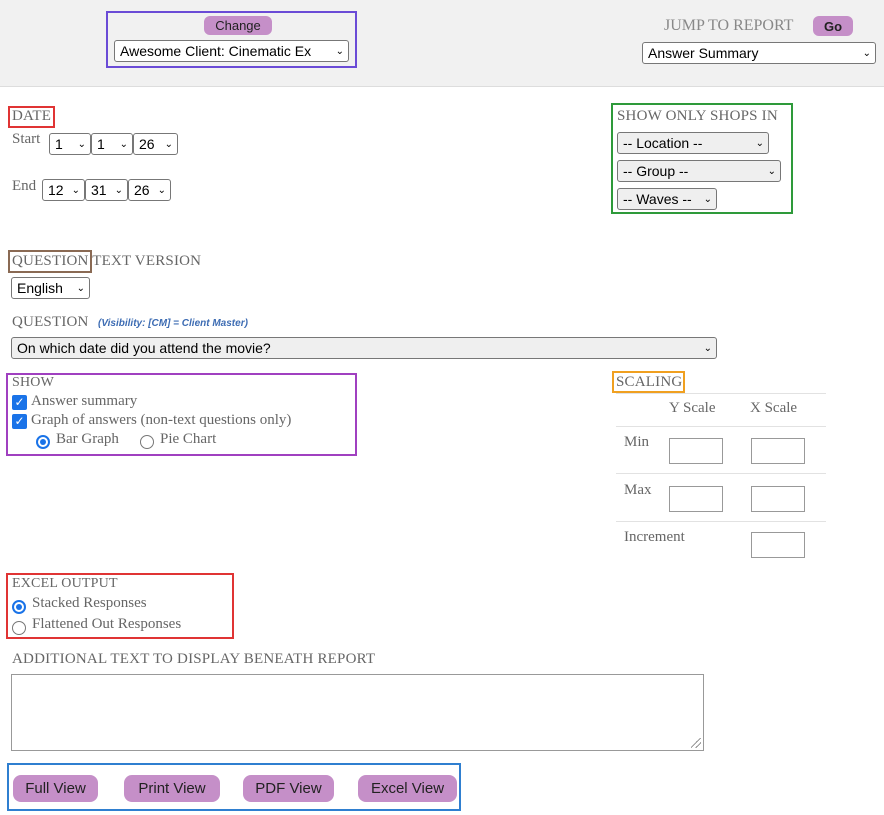  What do you see at coordinates (692, 408) in the screenshot?
I see `y-scale-header: Y Scale` at bounding box center [692, 408].